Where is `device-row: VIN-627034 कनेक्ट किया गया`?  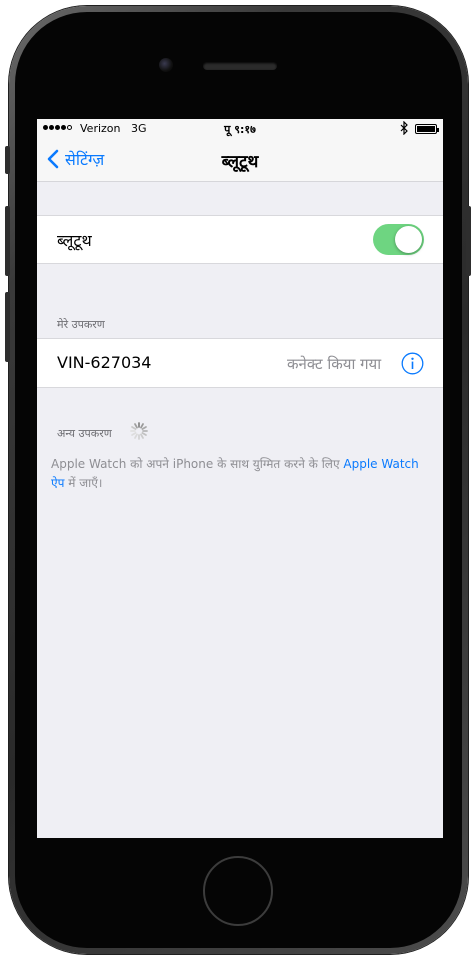 device-row: VIN-627034 कनेक्ट किया गया is located at coordinates (240, 363).